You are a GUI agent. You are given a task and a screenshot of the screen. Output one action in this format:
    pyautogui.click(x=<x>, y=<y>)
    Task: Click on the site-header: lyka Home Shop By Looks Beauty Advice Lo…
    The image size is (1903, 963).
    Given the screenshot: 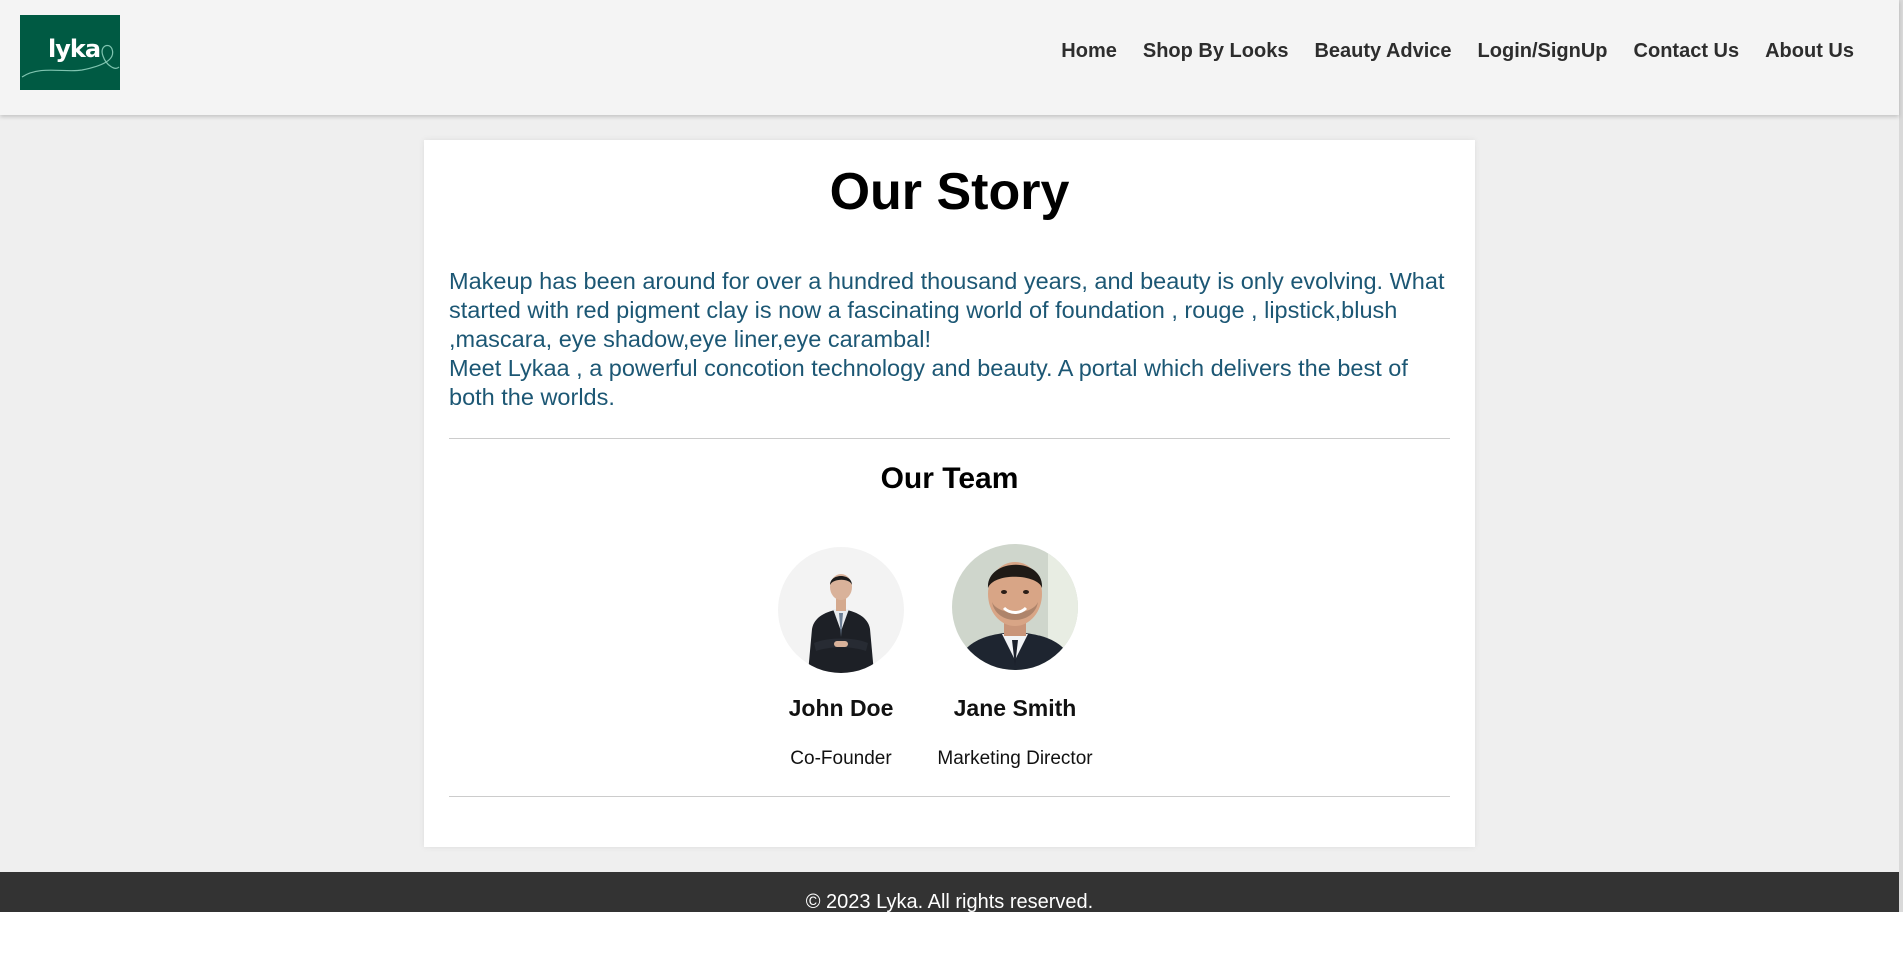 What is the action you would take?
    pyautogui.click(x=949, y=57)
    